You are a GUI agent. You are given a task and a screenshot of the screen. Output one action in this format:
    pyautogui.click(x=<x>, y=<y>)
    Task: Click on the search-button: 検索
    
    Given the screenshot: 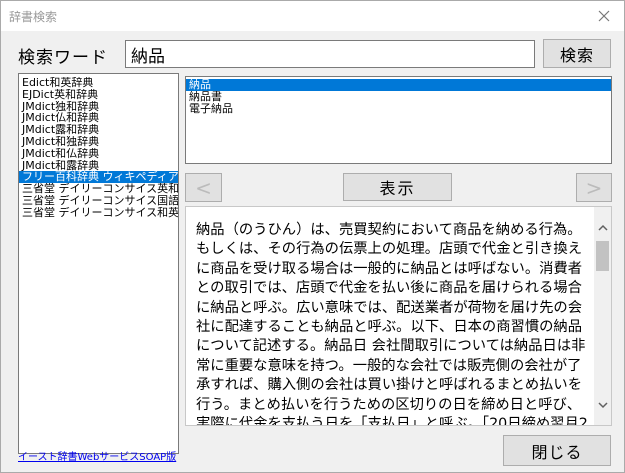 What is the action you would take?
    pyautogui.click(x=577, y=53)
    